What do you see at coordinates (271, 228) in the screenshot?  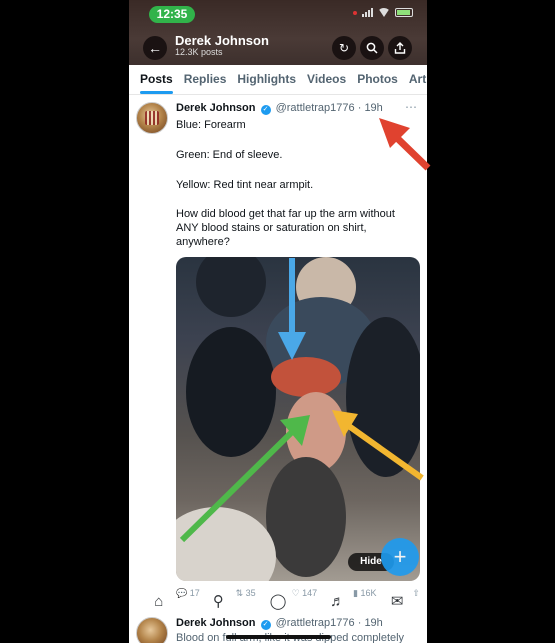 I see `tweet-text-line: ANY blood stains or saturation on shirt,` at bounding box center [271, 228].